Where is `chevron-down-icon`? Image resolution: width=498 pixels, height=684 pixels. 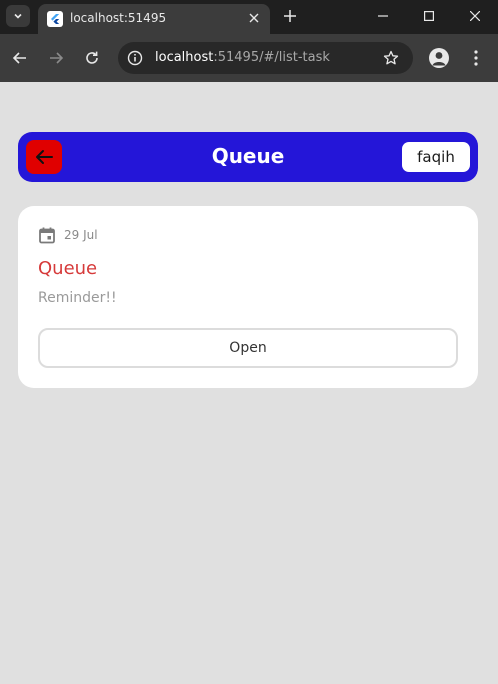
chevron-down-icon is located at coordinates (18, 16).